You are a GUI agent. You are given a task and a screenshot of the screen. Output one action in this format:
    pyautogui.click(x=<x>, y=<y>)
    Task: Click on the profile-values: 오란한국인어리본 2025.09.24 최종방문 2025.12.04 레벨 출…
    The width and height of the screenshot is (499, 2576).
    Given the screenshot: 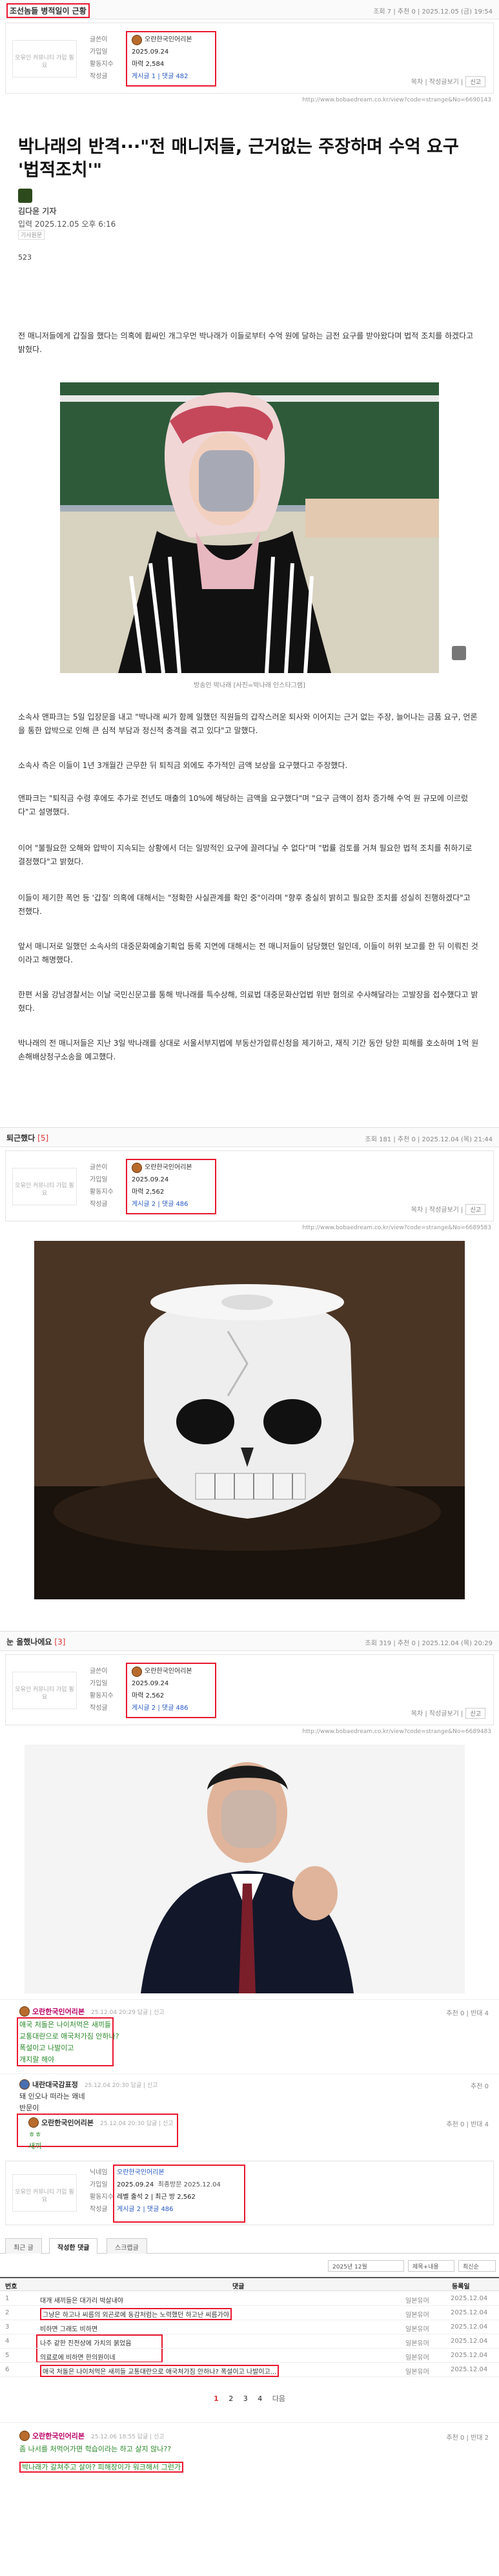 What is the action you would take?
    pyautogui.click(x=169, y=2191)
    